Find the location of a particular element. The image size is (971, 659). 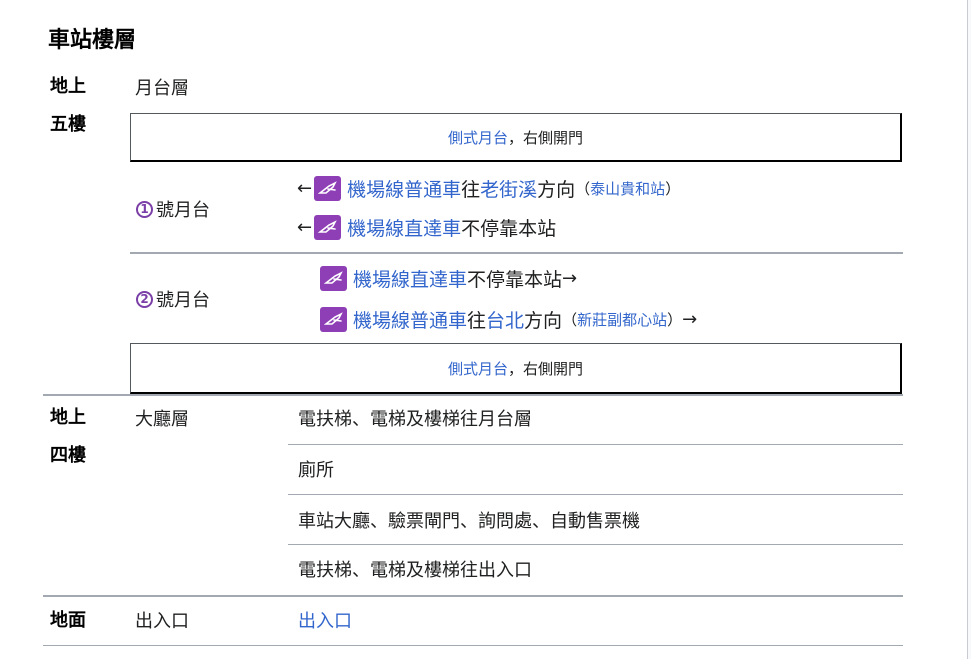

facility-row: 車站大廳、驗票閘門、詢問處、自動售票機 is located at coordinates (469, 521).